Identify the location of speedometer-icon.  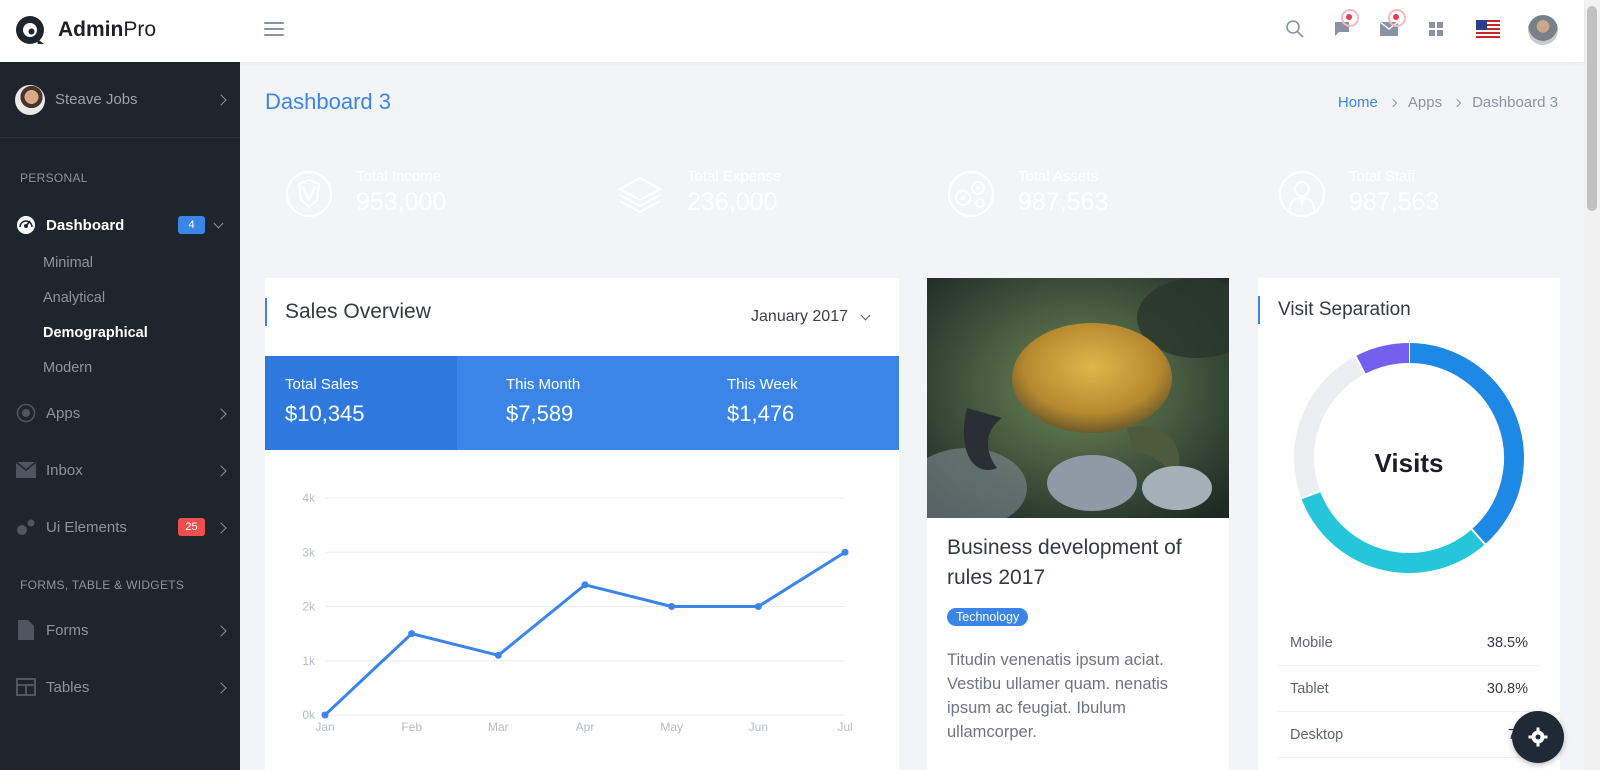
(26, 225).